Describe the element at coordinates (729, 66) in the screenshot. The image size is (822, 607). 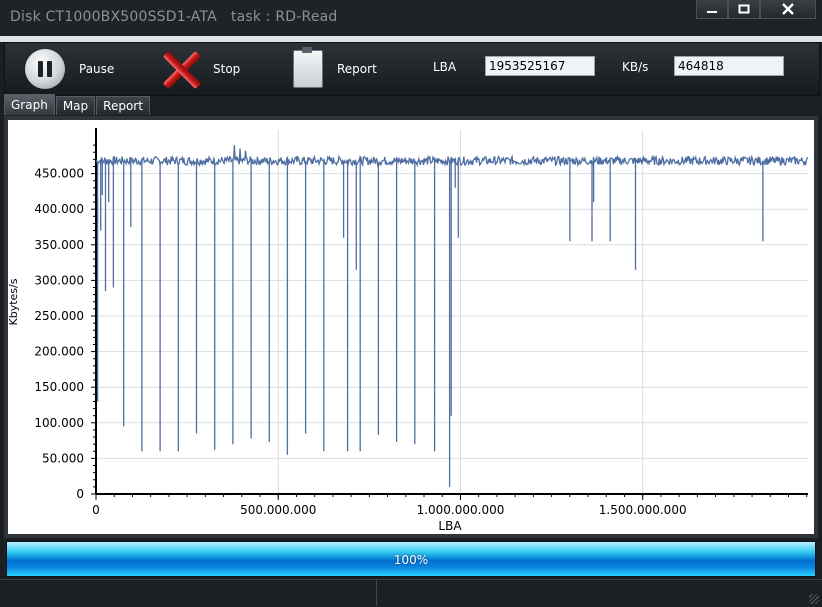
I see `kbs-field: 464818` at that location.